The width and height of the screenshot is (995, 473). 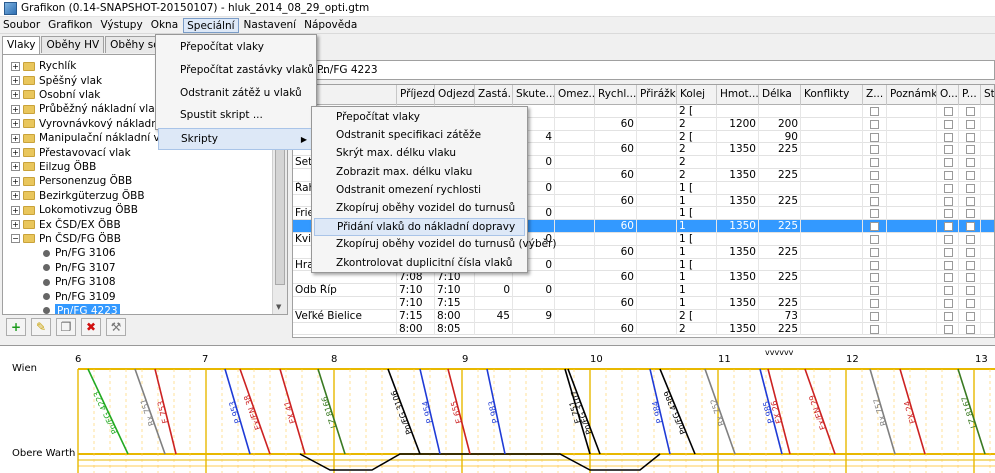 I want to click on tree-node: + Průběžný nákladní vlak, so click(x=86, y=109).